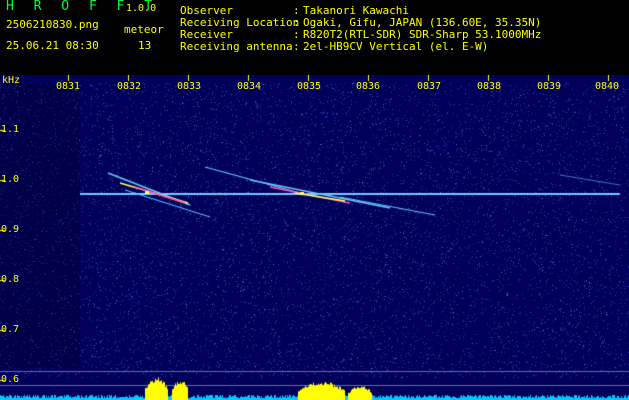 Image resolution: width=629 pixels, height=400 pixels. I want to click on meteor-count-label: meteor, so click(144, 29).